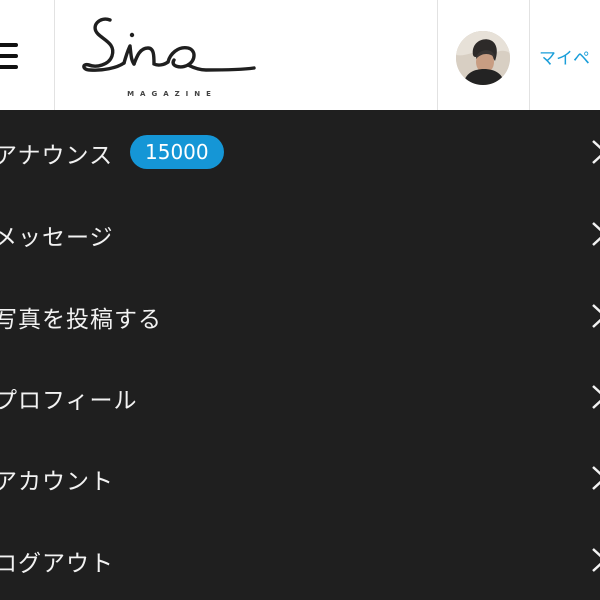 This screenshot has width=600, height=600. I want to click on menu-item-announcements: アナウンス 15000, so click(300, 151).